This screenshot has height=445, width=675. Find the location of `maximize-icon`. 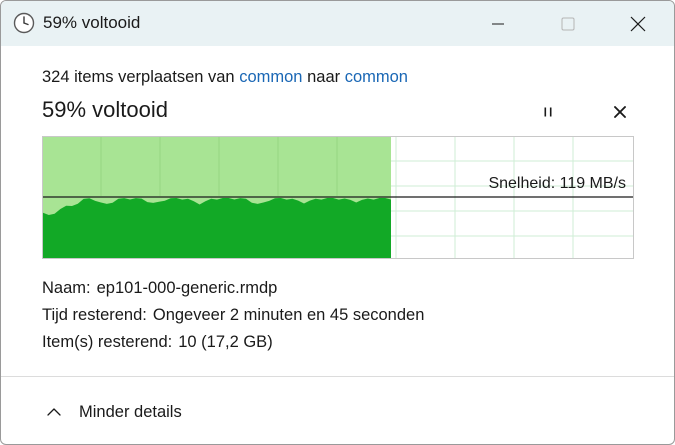

maximize-icon is located at coordinates (568, 23).